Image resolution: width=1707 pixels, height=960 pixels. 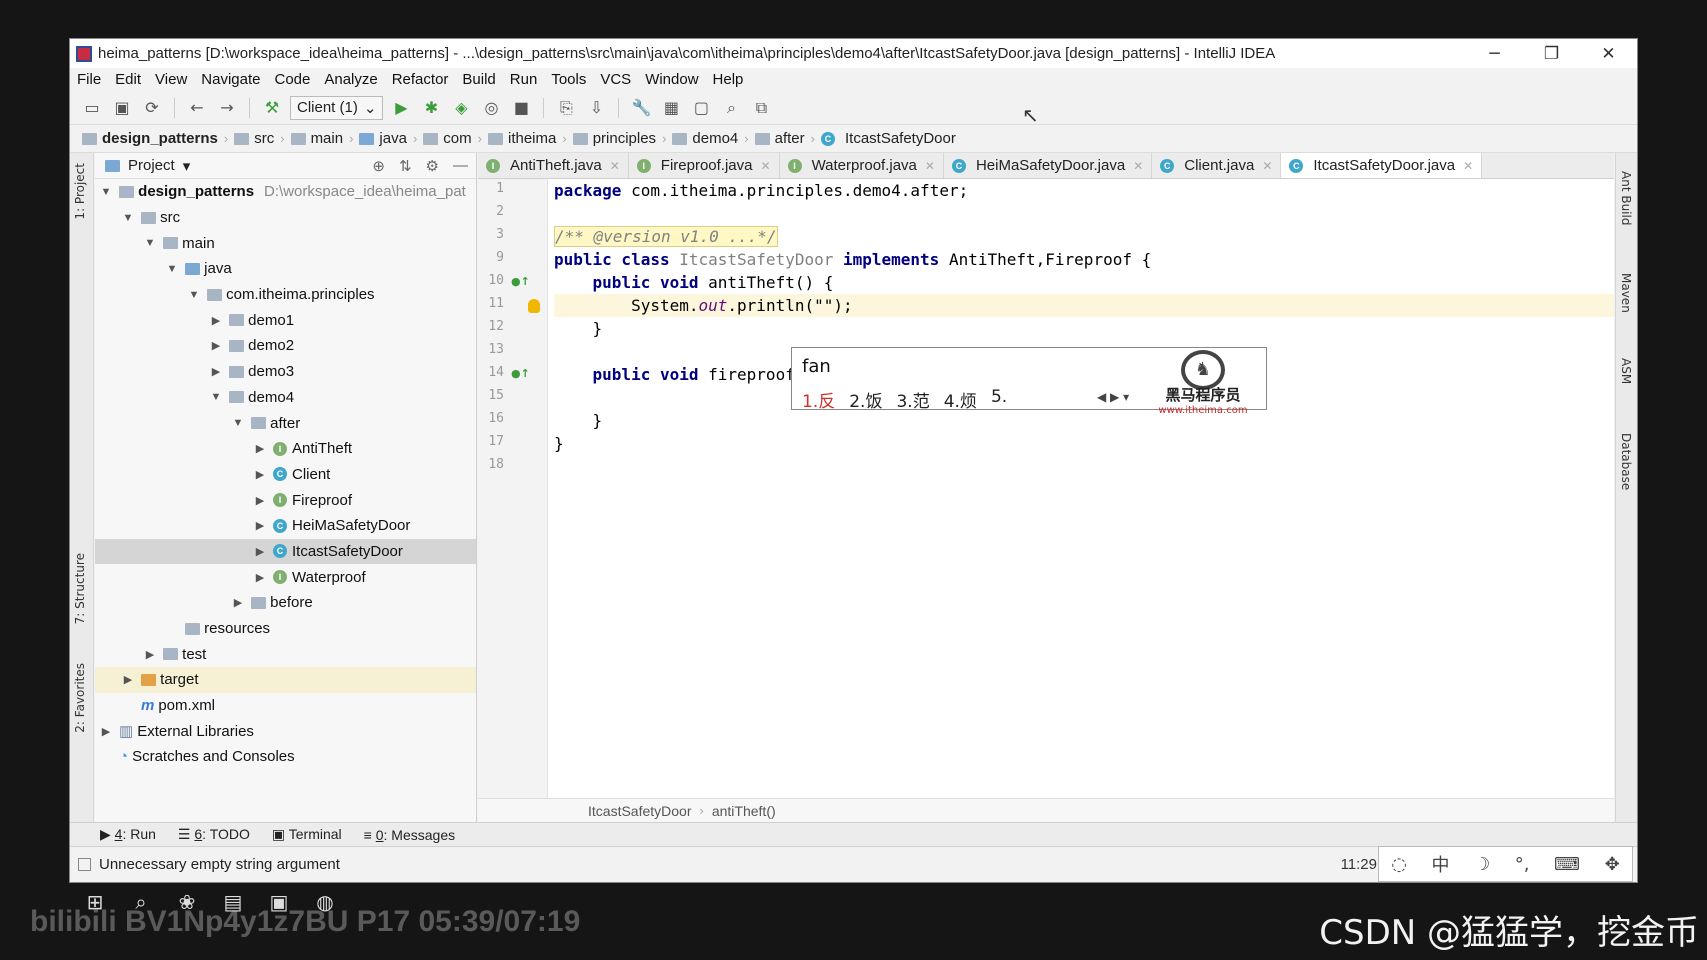 I want to click on locate-icon: ⊕, so click(x=378, y=166).